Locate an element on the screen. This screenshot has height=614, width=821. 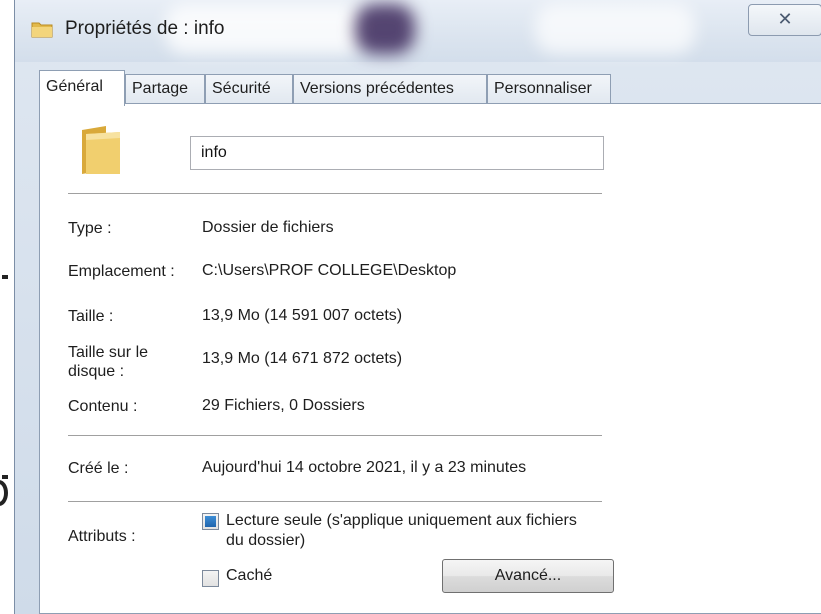
tab-previous-versions: Versions précédentes is located at coordinates (390, 89).